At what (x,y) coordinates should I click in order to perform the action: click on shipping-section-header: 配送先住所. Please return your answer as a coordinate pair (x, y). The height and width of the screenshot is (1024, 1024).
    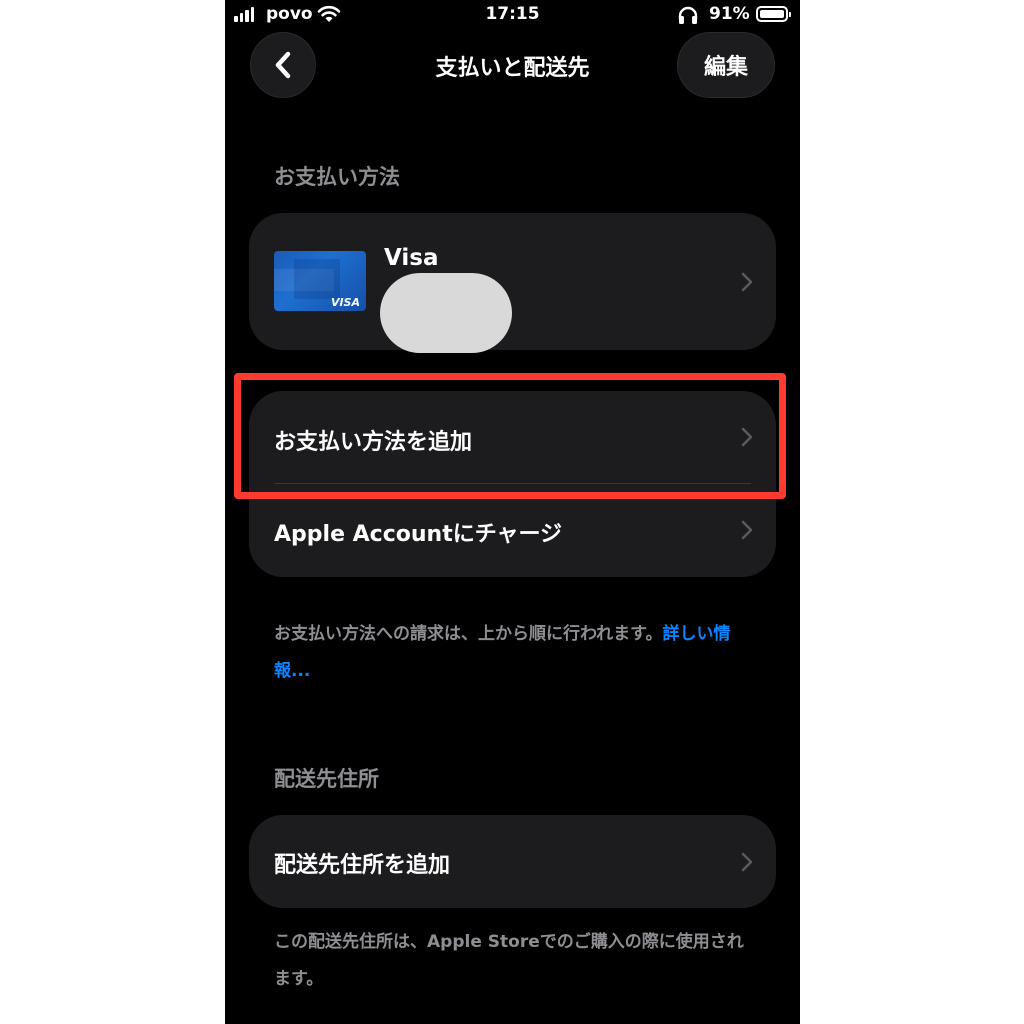
    Looking at the image, I should click on (326, 779).